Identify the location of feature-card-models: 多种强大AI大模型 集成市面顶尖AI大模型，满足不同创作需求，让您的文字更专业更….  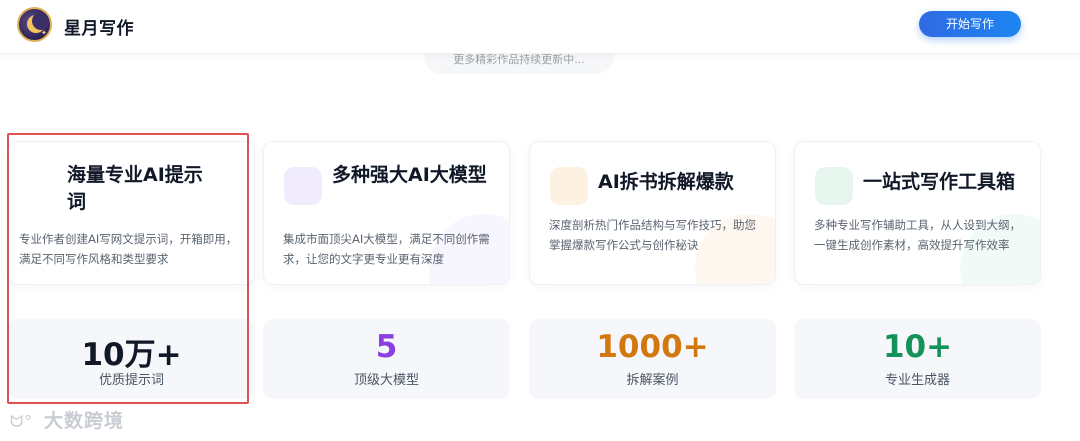
(386, 213).